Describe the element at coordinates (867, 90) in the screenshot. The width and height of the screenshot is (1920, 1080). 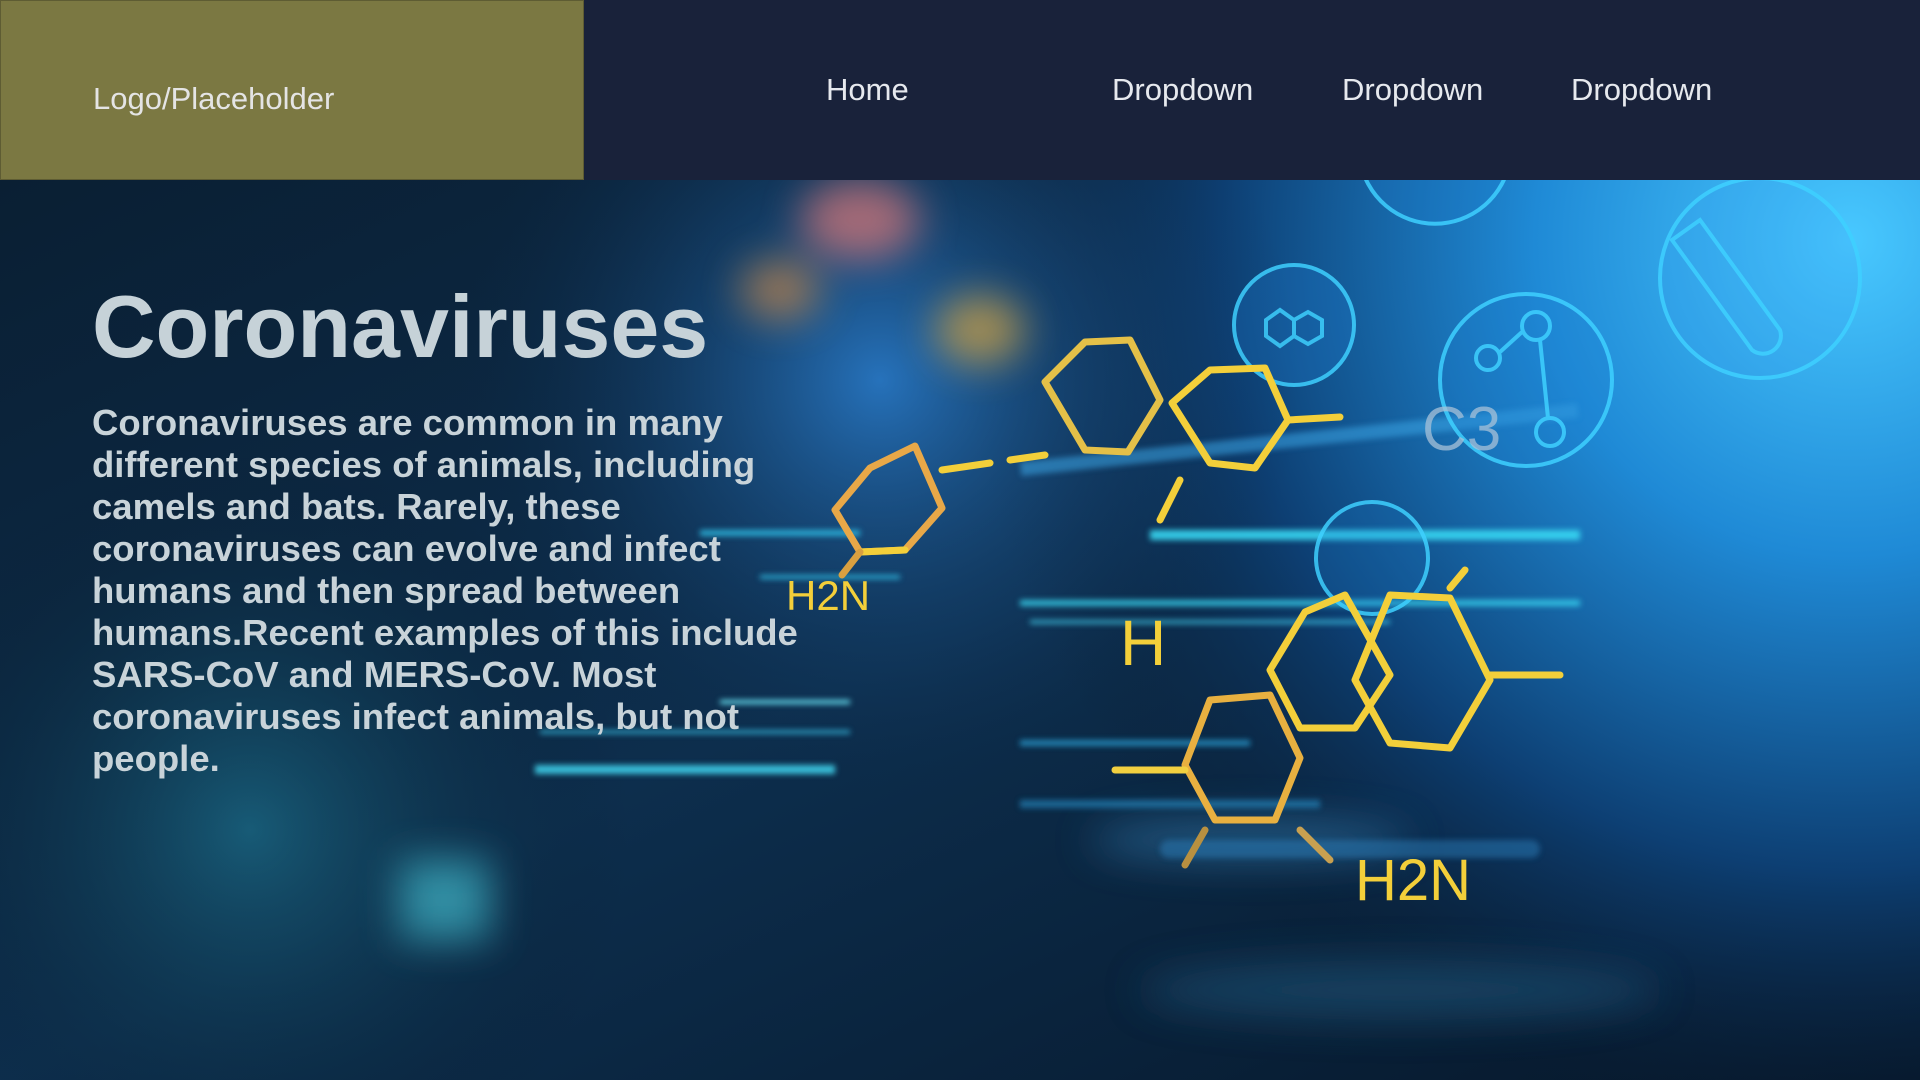
I see `nav-home-link: Home` at that location.